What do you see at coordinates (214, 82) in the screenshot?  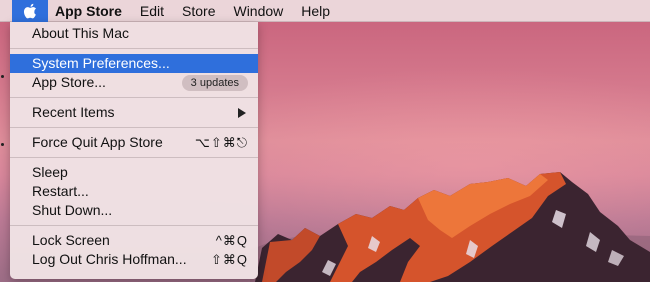 I see `updates-badge: 3 updates` at bounding box center [214, 82].